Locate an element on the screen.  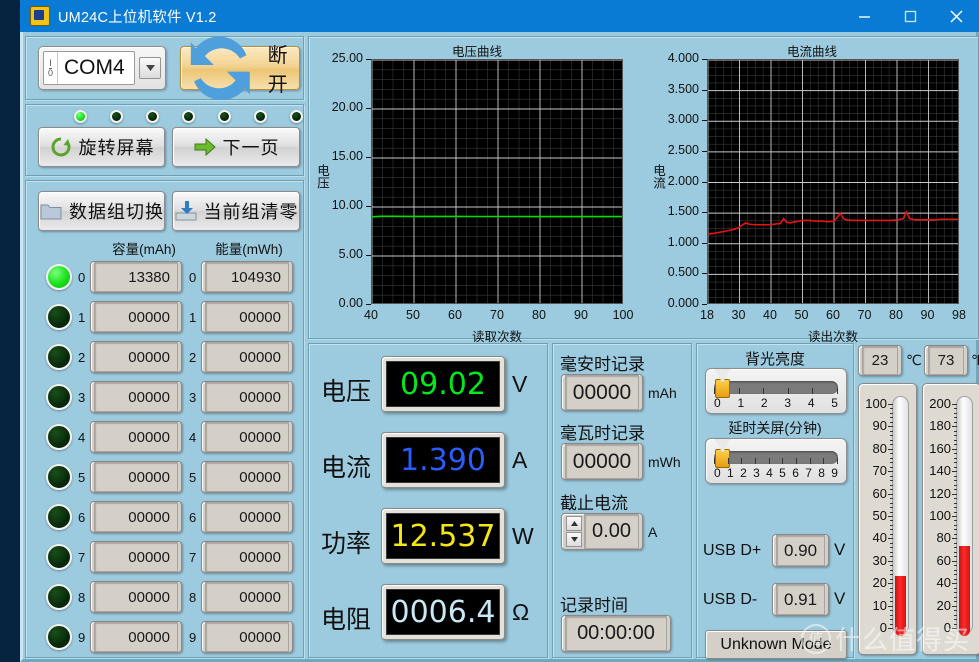
usb-dminus-value: 0.91 is located at coordinates (800, 599).